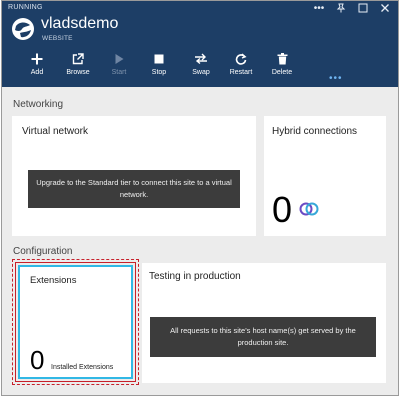 The image size is (400, 396). I want to click on browse-label: Browse, so click(78, 72).